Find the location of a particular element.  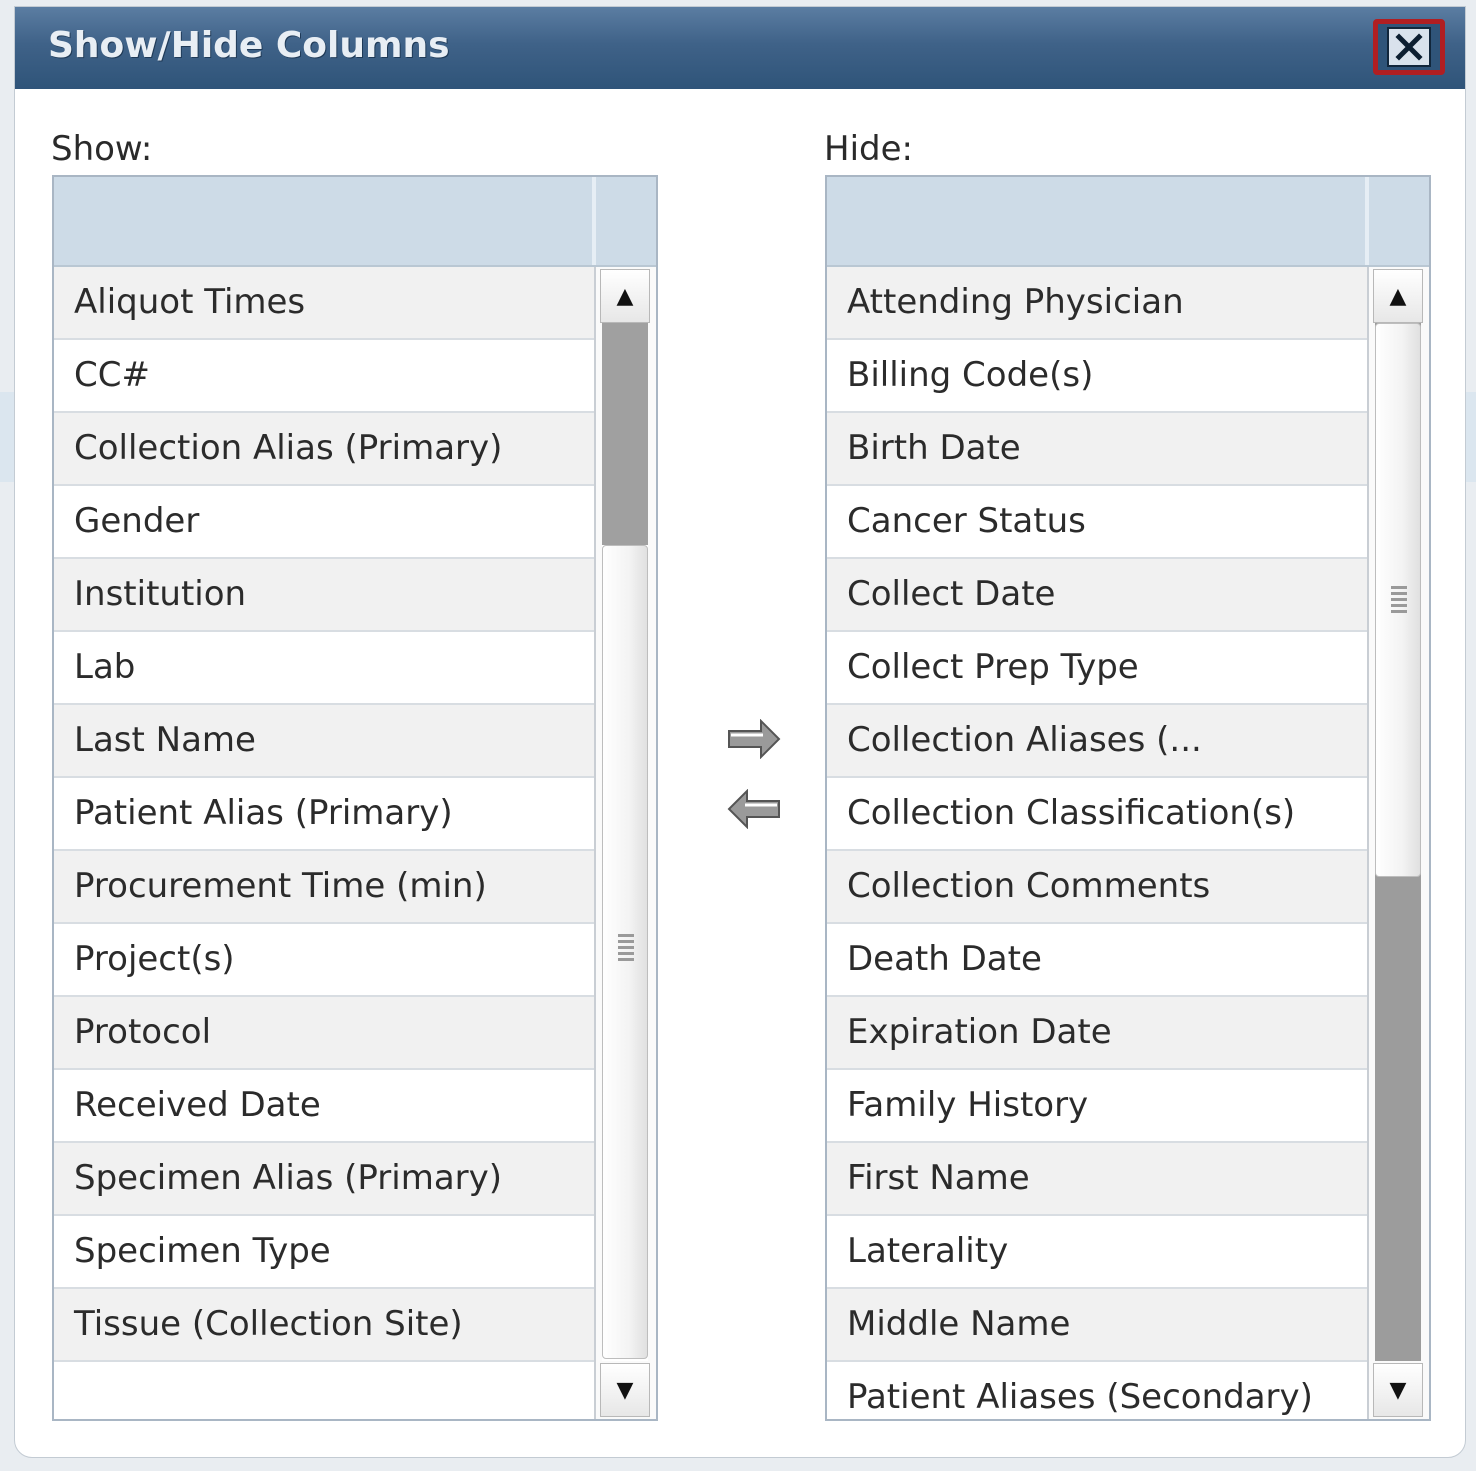

list-item: Family History is located at coordinates (1097, 1106).